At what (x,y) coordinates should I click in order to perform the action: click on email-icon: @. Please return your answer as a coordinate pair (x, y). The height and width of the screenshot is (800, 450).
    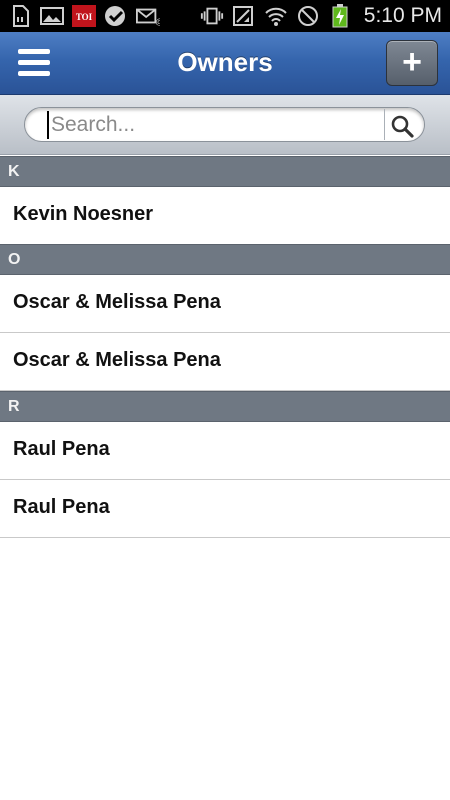
    Looking at the image, I should click on (148, 16).